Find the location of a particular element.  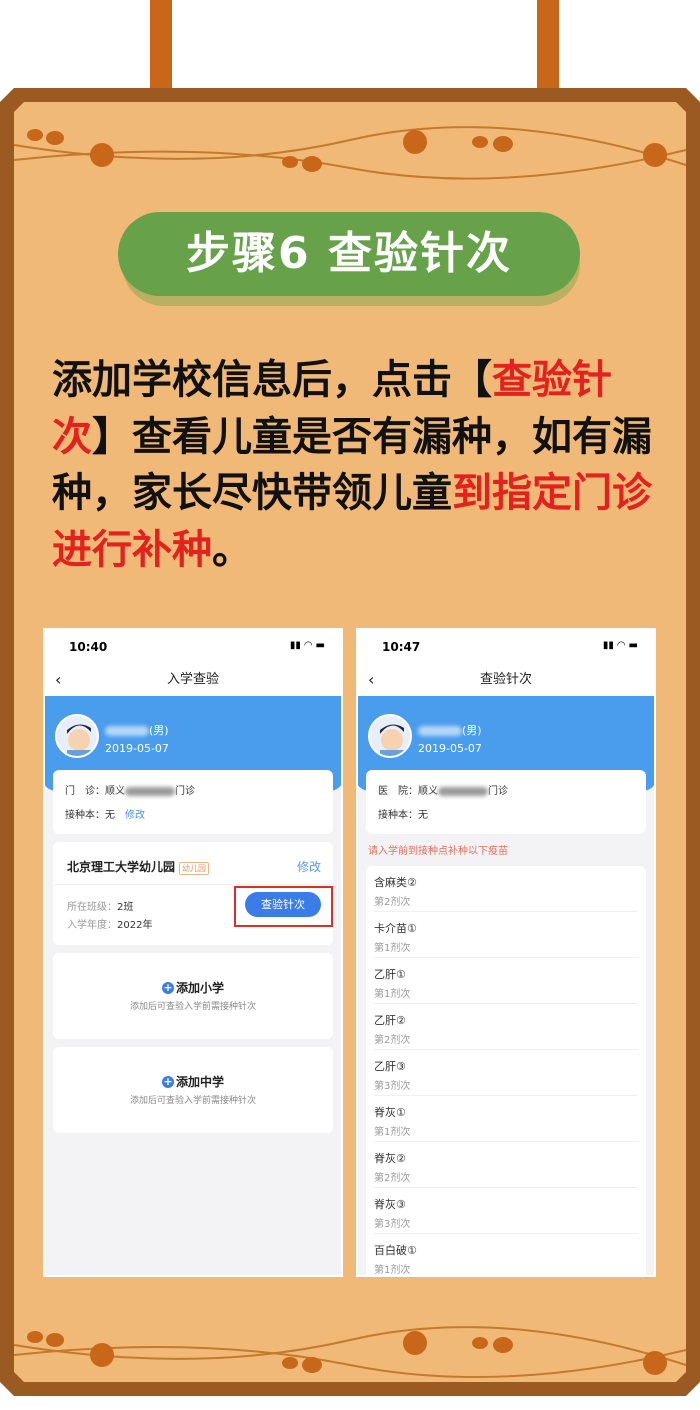

vaccine-item: 脊灰① 第1剂次 is located at coordinates (506, 1119).